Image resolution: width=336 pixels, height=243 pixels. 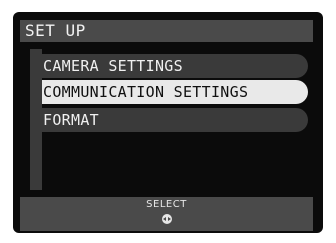 I want to click on arrow-left-icon, so click(x=164, y=219).